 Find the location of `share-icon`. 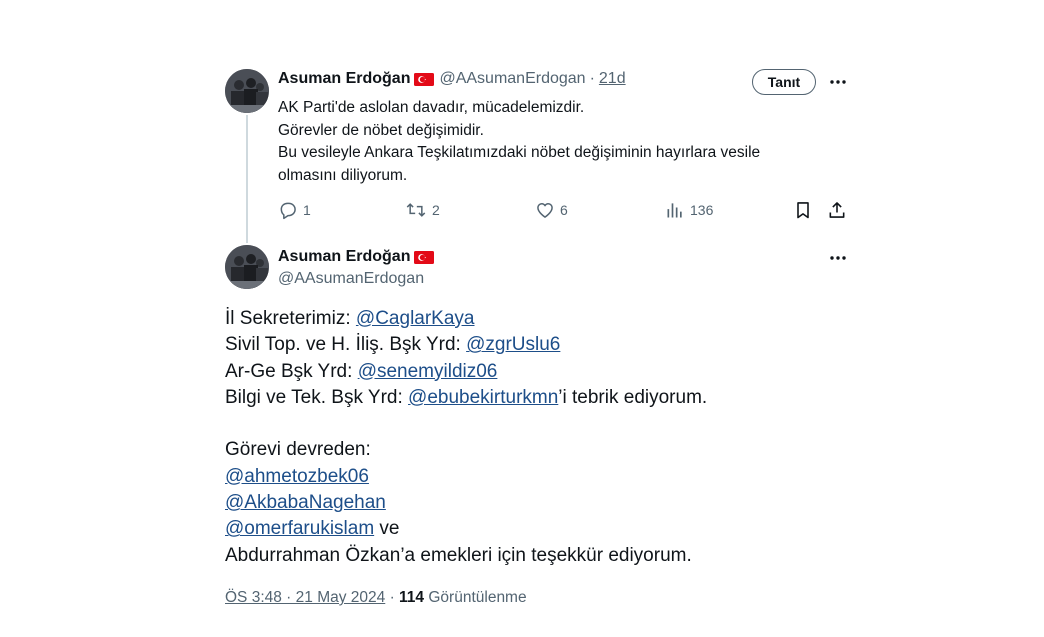

share-icon is located at coordinates (837, 210).